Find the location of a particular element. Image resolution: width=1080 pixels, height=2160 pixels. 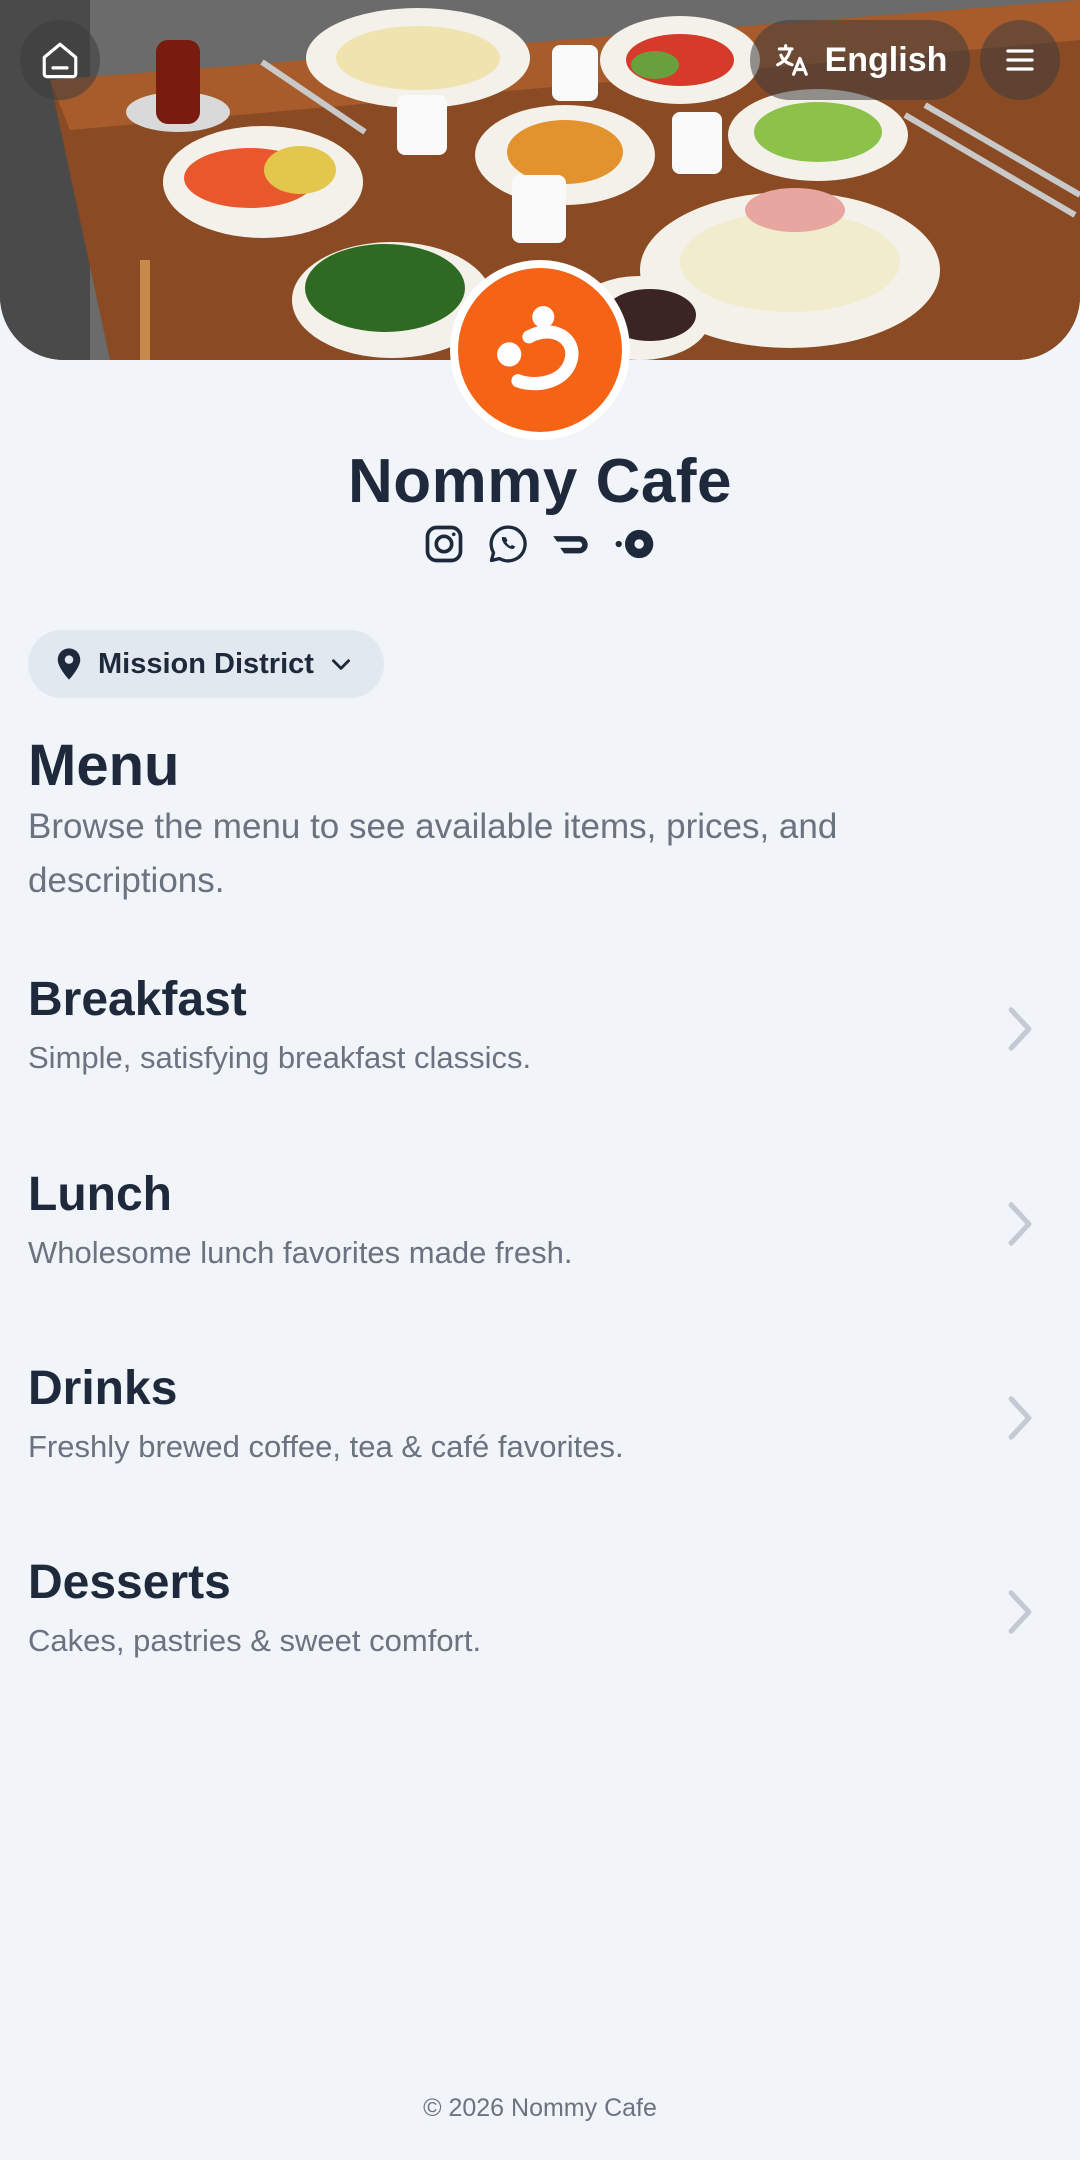

smiley-logo-icon is located at coordinates (538, 348).